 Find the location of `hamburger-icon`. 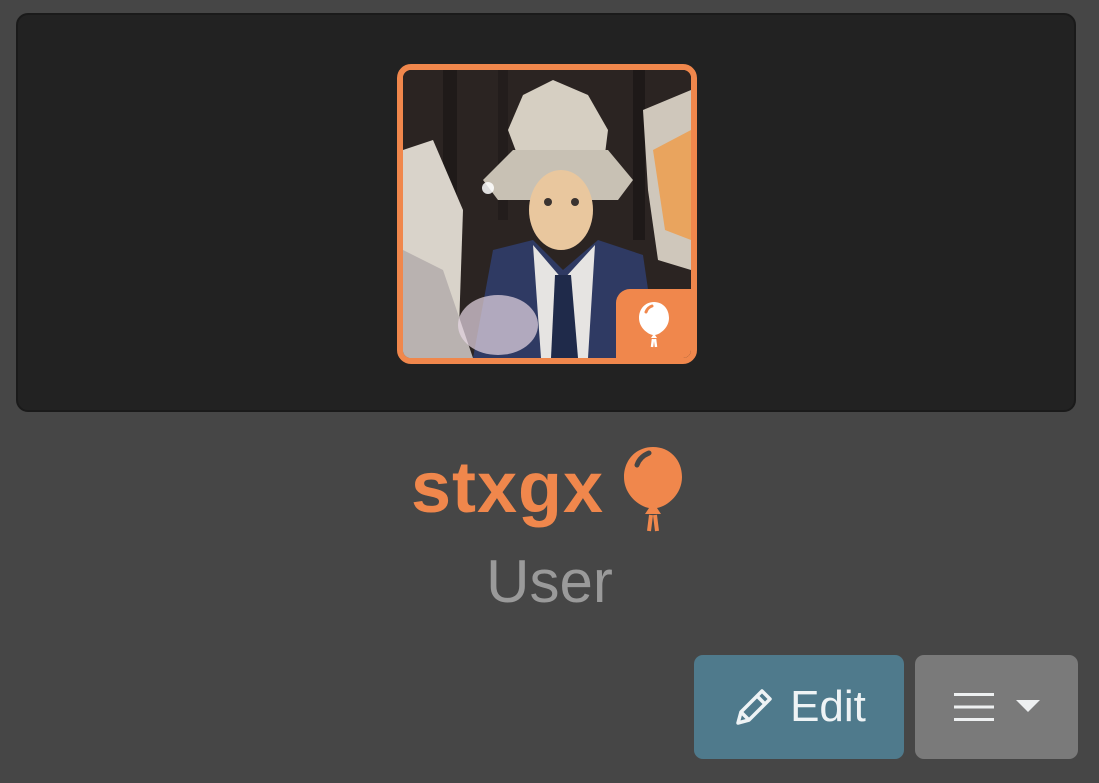

hamburger-icon is located at coordinates (973, 707).